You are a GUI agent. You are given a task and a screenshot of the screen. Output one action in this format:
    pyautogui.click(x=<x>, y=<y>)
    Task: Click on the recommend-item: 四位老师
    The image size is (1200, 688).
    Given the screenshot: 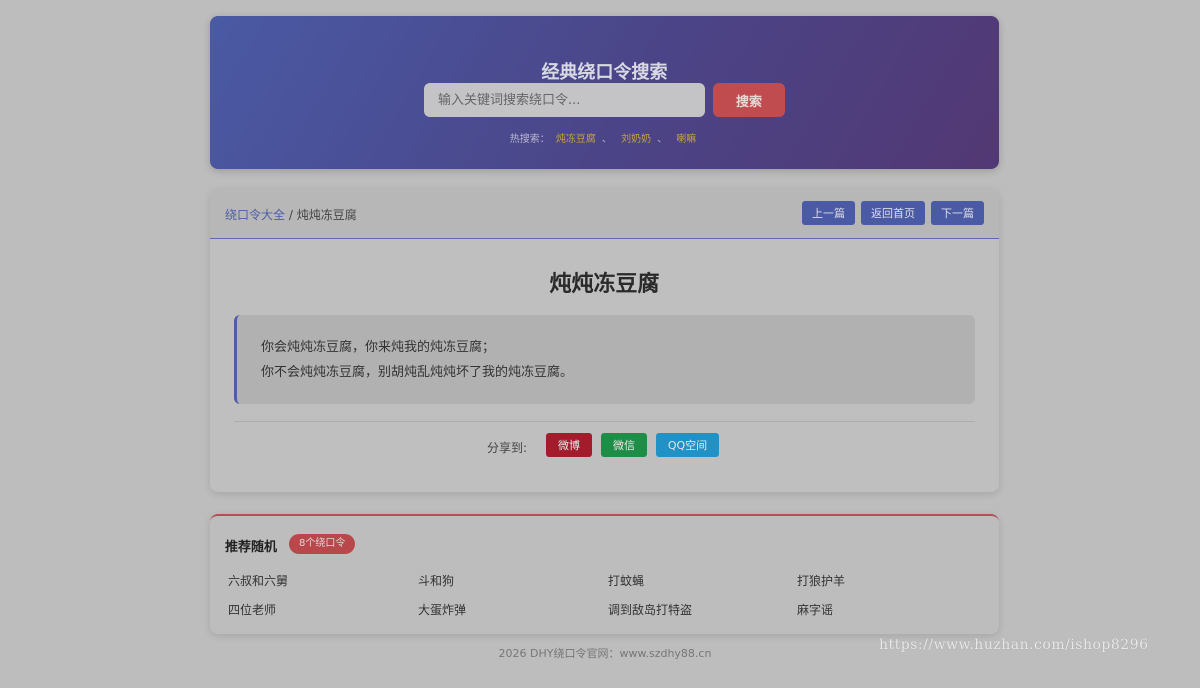 What is the action you would take?
    pyautogui.click(x=252, y=609)
    